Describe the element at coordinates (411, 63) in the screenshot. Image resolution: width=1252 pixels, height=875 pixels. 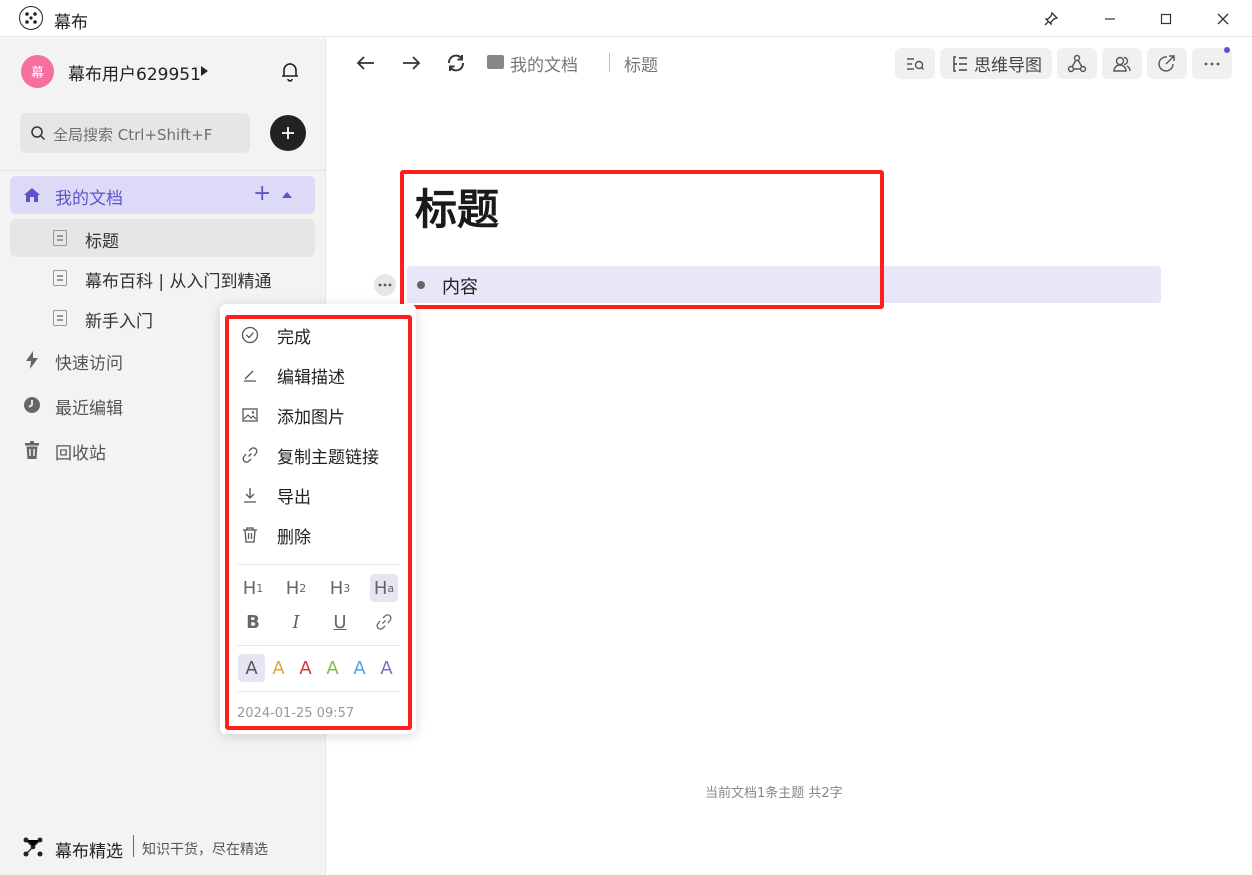
I see `forward-arrow-icon` at that location.